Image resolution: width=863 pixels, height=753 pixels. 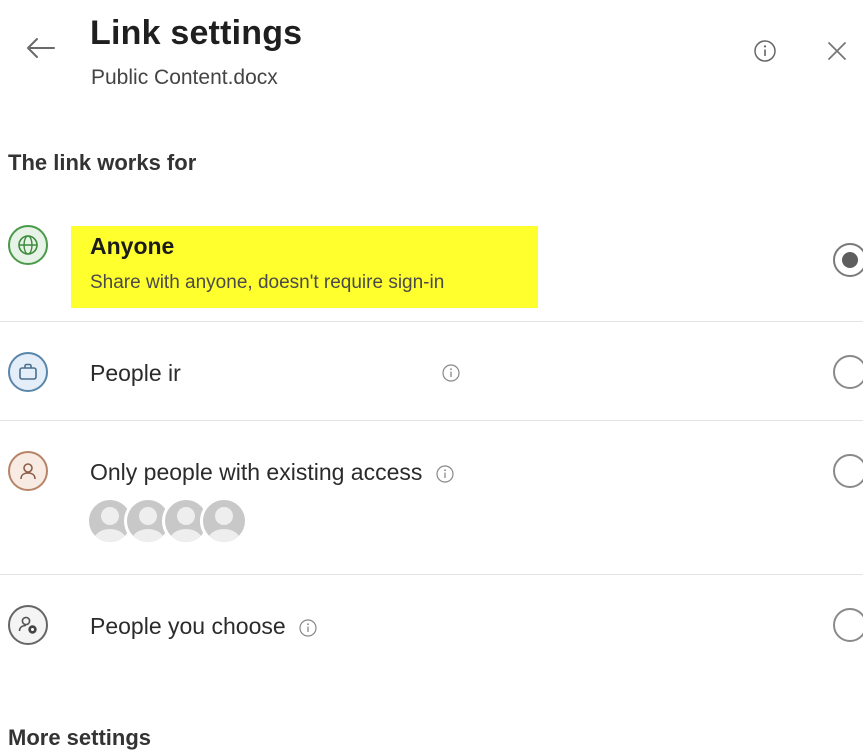 What do you see at coordinates (135, 373) in the screenshot?
I see `option-people-in-org-label: People ir` at bounding box center [135, 373].